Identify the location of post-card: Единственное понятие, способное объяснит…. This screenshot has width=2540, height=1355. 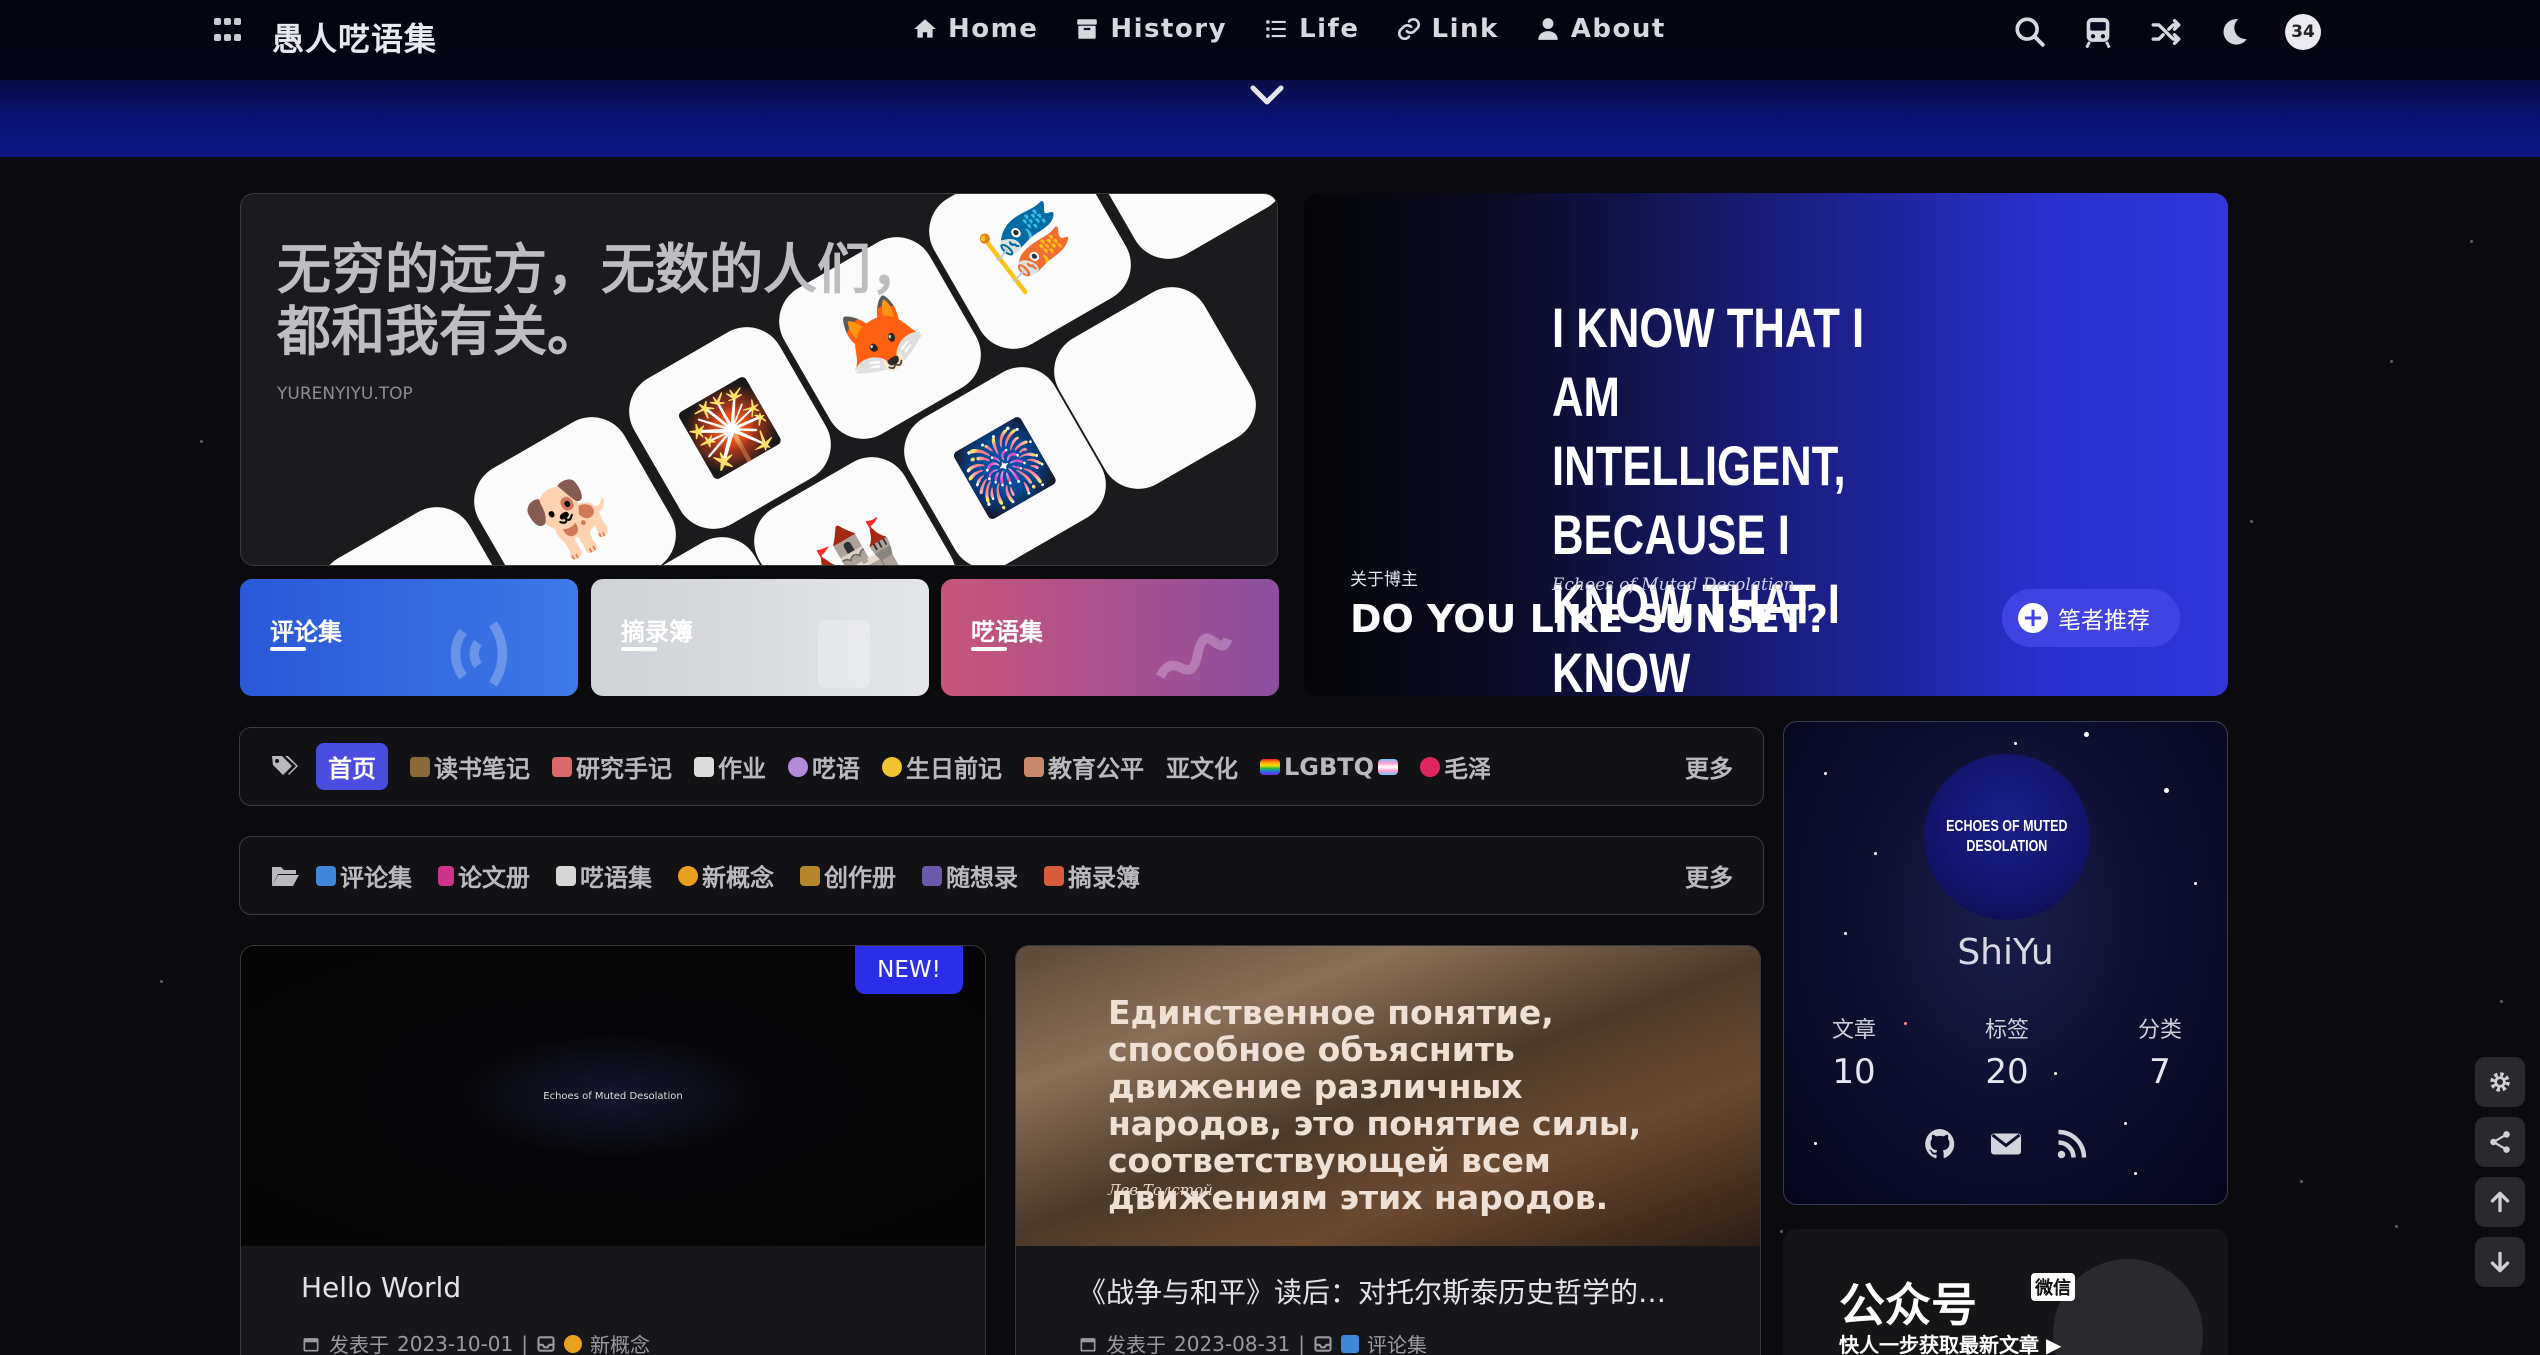
(1388, 1150).